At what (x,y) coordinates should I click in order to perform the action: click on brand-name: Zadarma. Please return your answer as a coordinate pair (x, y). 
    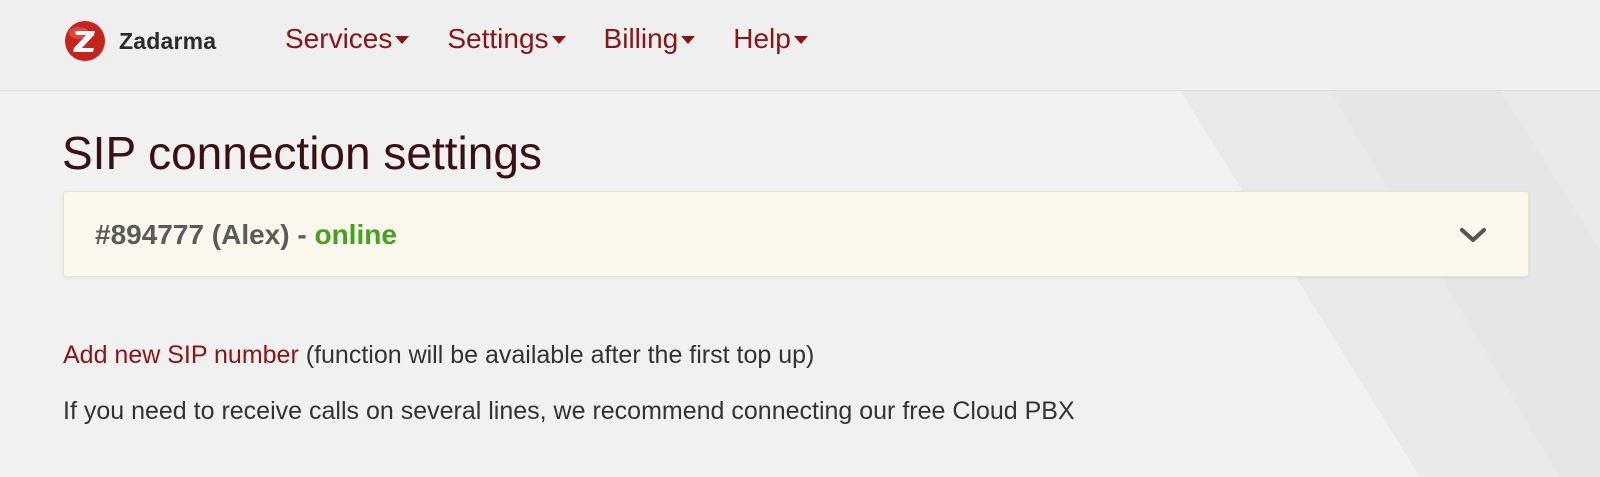
    Looking at the image, I should click on (168, 40).